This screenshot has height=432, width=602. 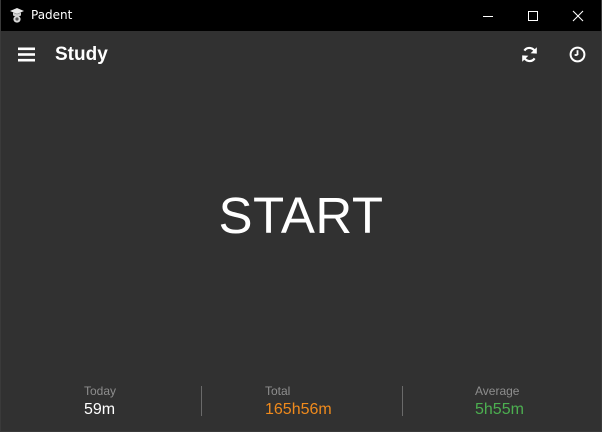 What do you see at coordinates (81, 54) in the screenshot?
I see `page-title: Study` at bounding box center [81, 54].